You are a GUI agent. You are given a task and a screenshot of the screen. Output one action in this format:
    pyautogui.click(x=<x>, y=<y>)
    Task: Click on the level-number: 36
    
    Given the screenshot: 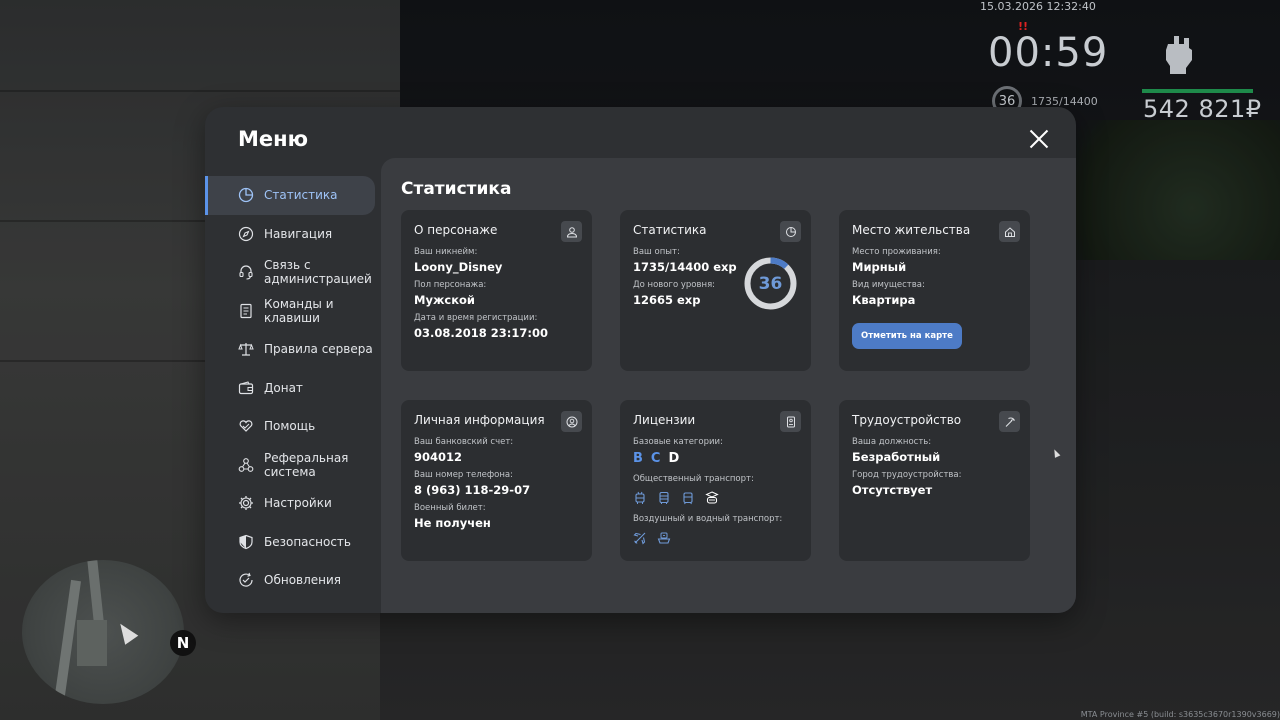 What is the action you would take?
    pyautogui.click(x=770, y=283)
    